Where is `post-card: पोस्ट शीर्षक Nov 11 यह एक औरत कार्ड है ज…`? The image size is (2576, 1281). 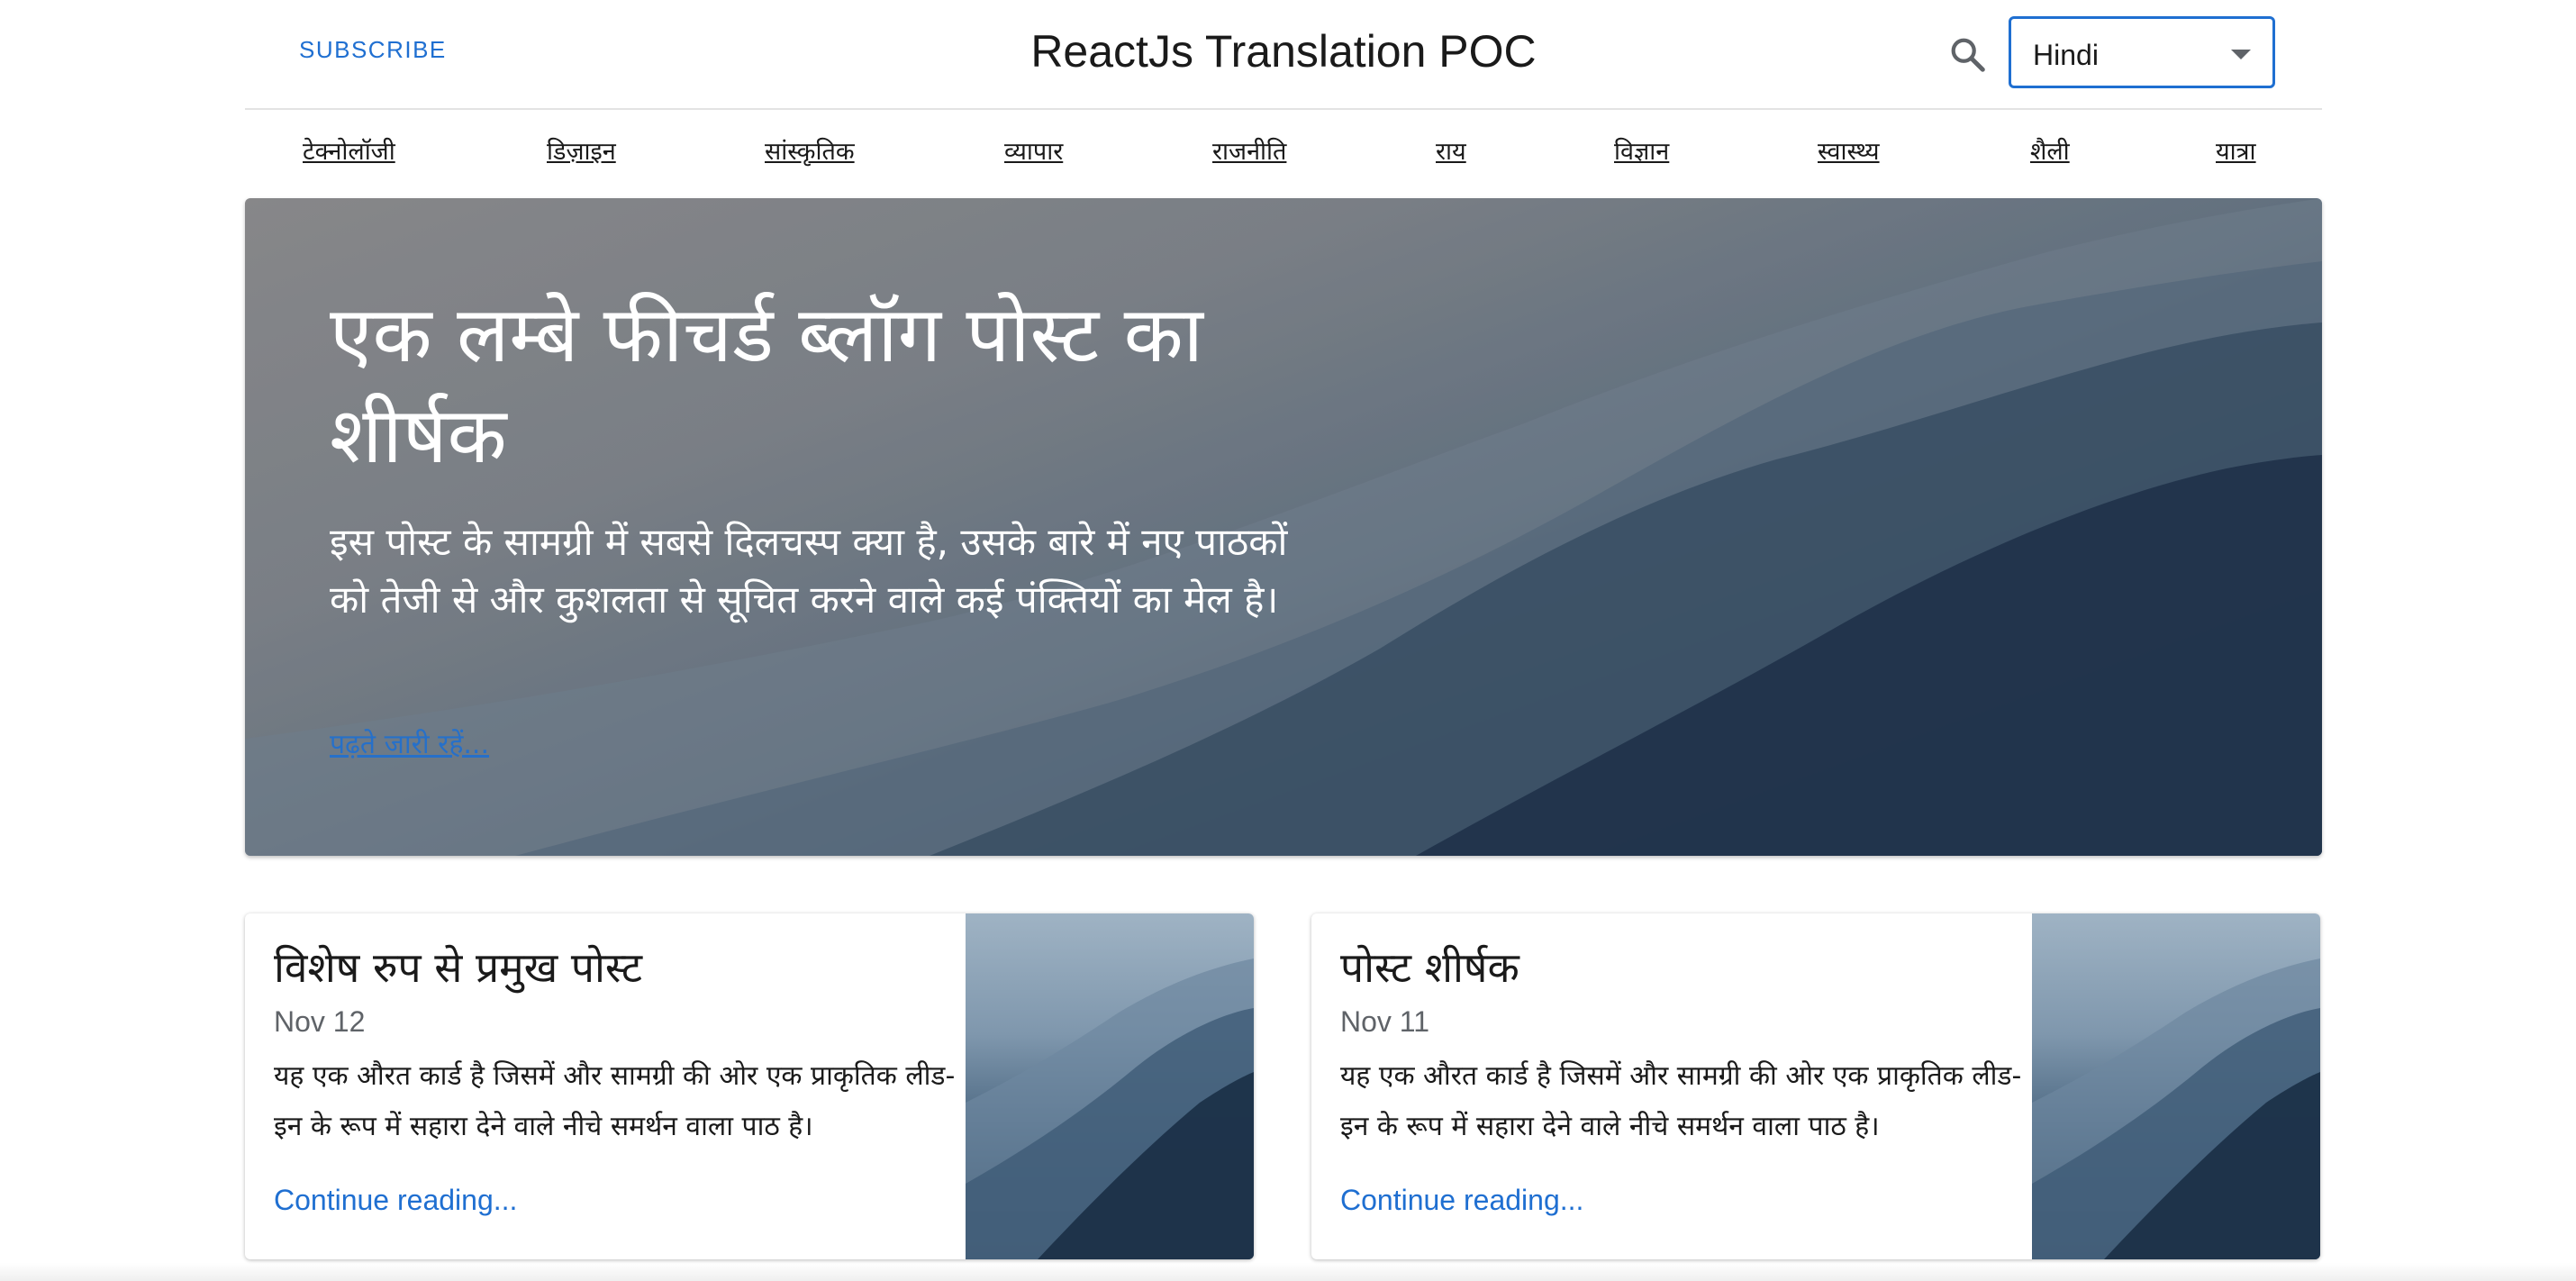 post-card: पोस्ट शीर्षक Nov 11 यह एक औरत कार्ड है ज… is located at coordinates (1815, 1086).